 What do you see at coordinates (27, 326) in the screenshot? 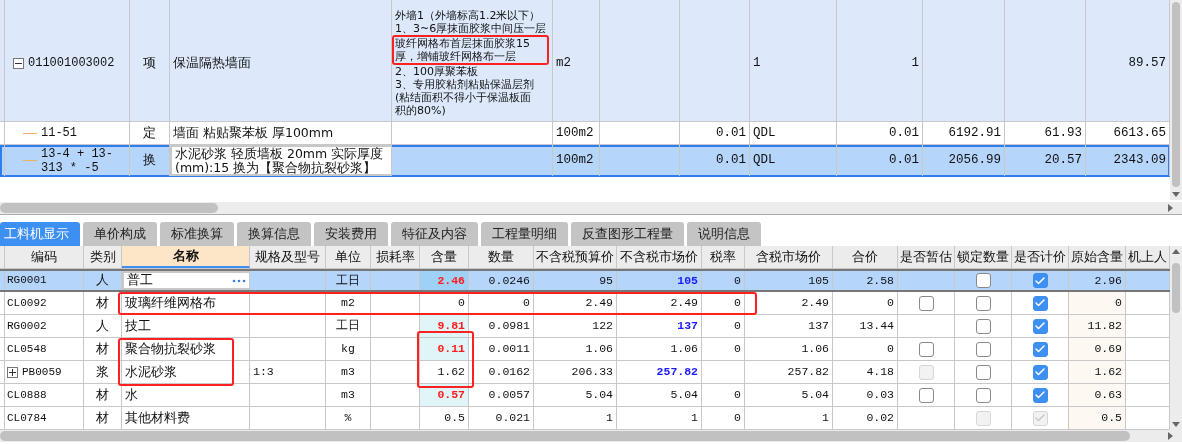
I see `table-cell-text: RG0002` at bounding box center [27, 326].